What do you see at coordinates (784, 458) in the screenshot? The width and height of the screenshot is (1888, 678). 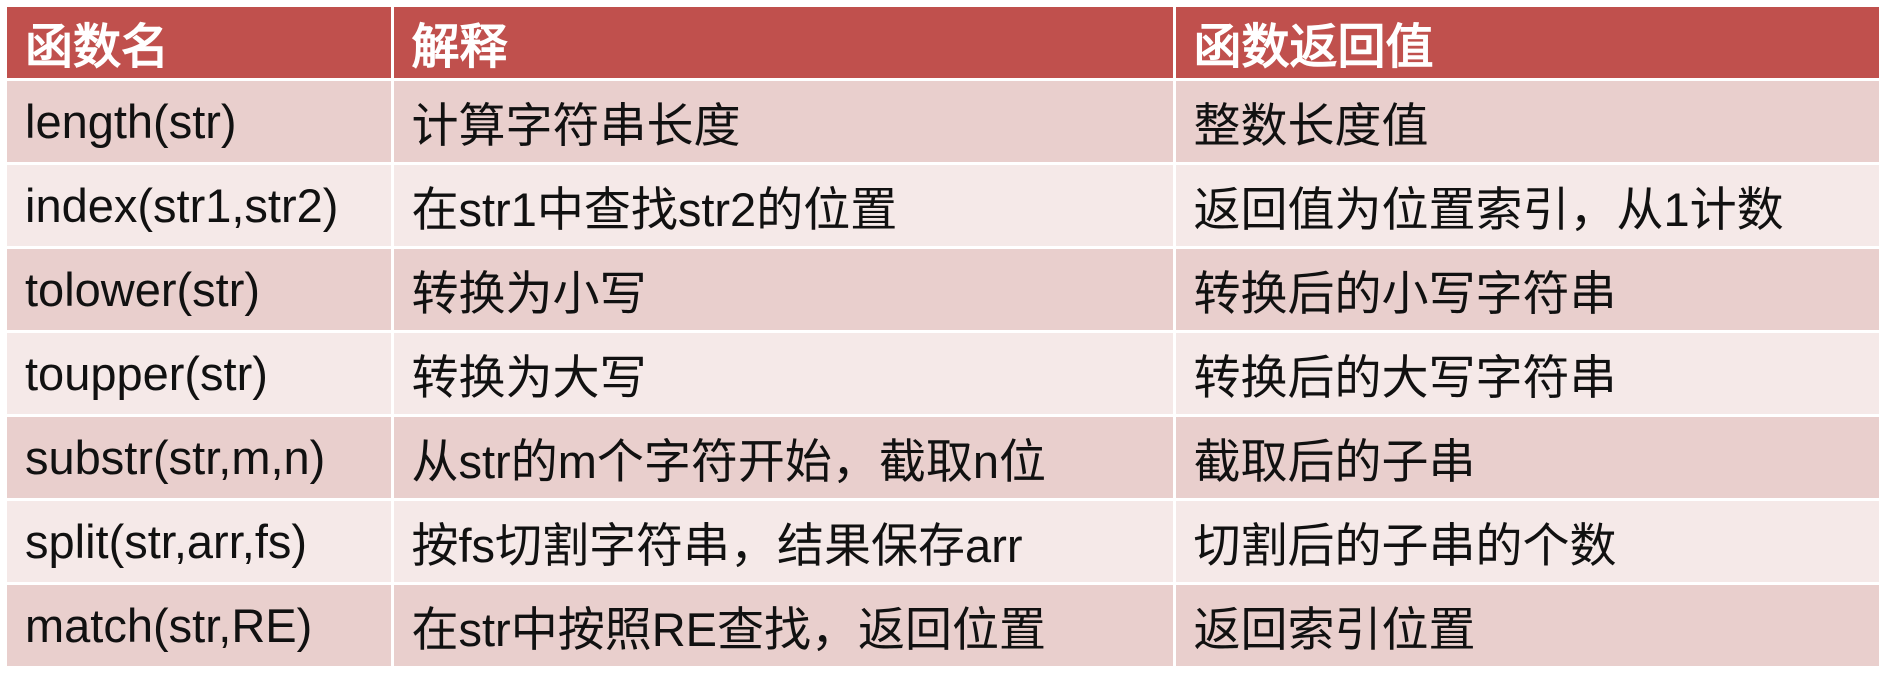 I see `cell-explanation: 从str的m个字符开始，截取n位` at bounding box center [784, 458].